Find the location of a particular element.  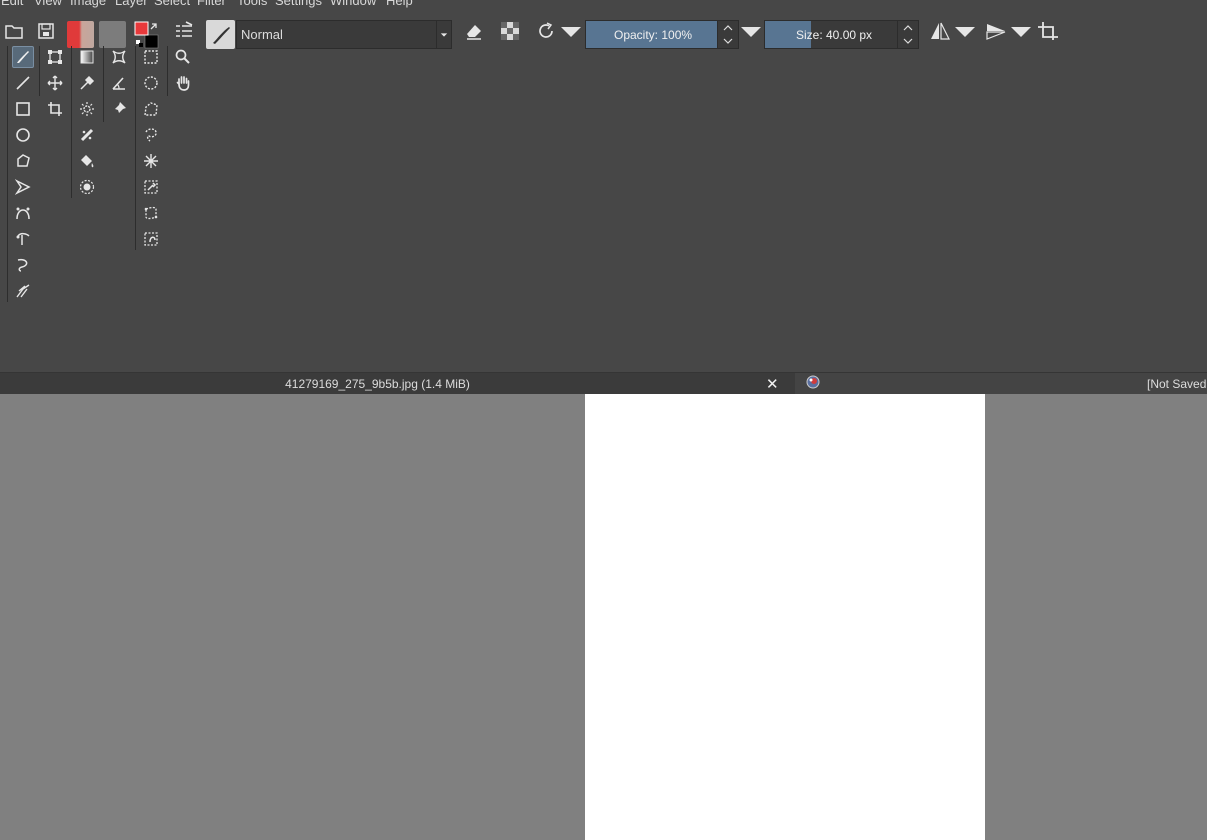

menu-select: Select is located at coordinates (172, 4).